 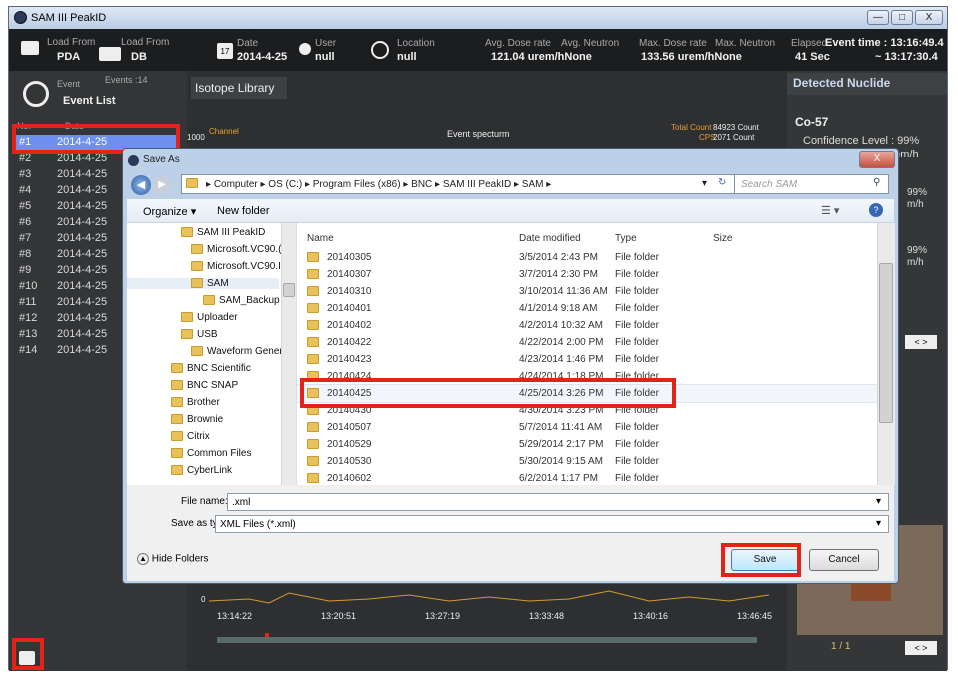 I want to click on tree-item: Uploader, so click(x=209, y=317).